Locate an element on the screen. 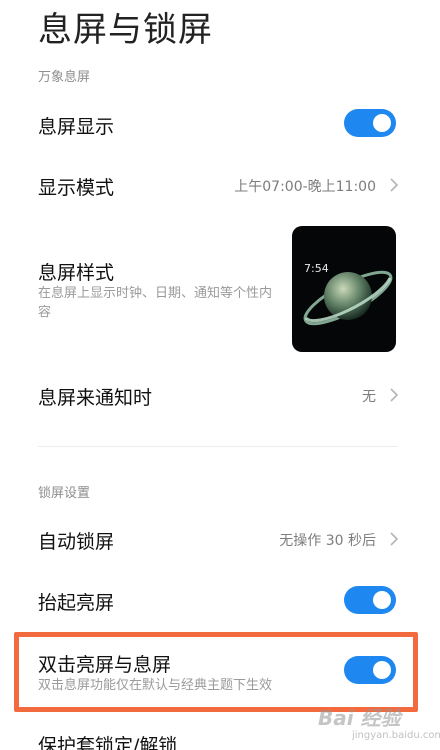 Image resolution: width=440 pixels, height=750 pixels. aod-style-preview: 7:54 is located at coordinates (344, 289).